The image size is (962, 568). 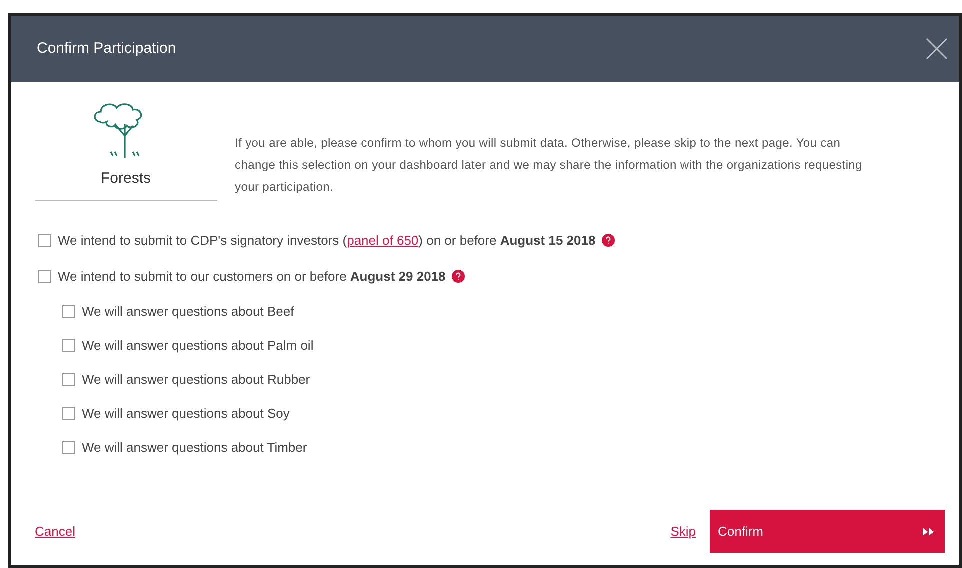 I want to click on panel-link: panel of 650, so click(x=383, y=240).